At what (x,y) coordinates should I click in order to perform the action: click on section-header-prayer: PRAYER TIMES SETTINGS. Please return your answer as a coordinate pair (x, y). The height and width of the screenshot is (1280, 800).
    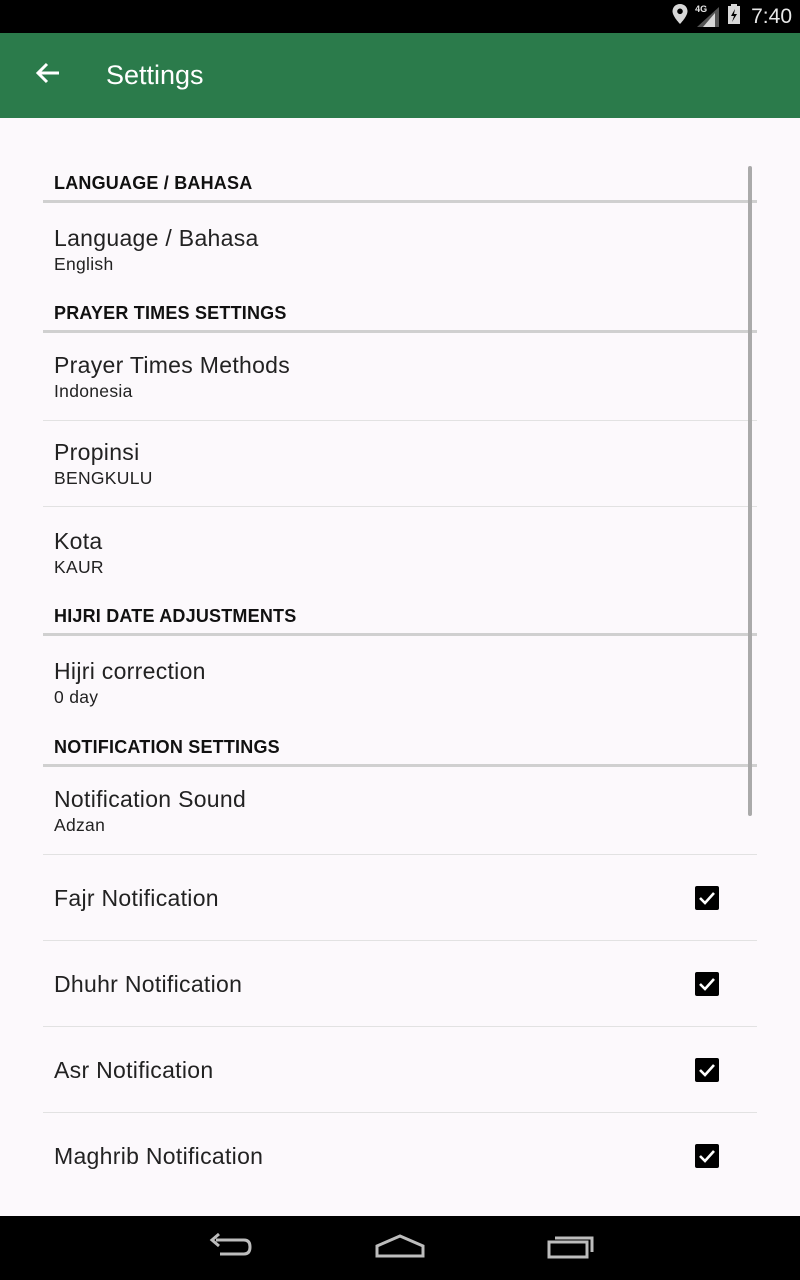
    Looking at the image, I should click on (400, 314).